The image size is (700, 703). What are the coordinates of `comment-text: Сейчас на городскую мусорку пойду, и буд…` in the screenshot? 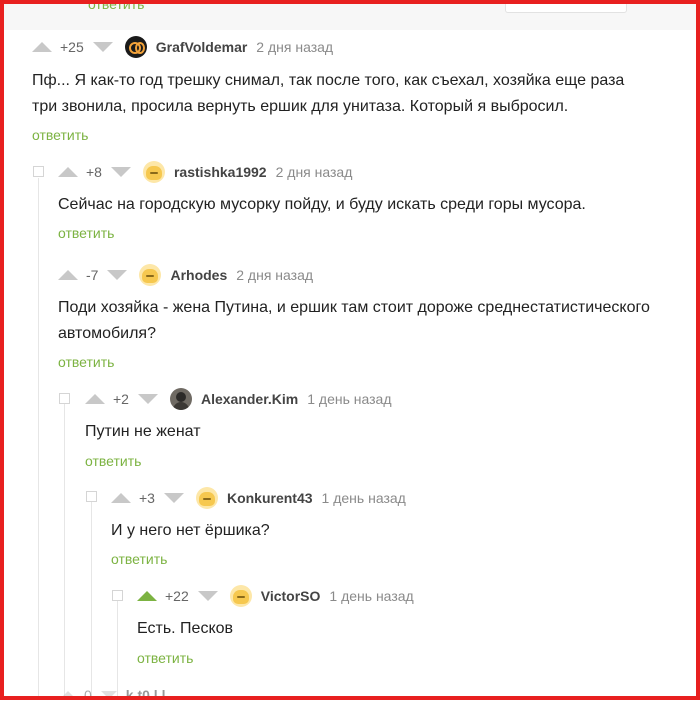 It's located at (322, 204).